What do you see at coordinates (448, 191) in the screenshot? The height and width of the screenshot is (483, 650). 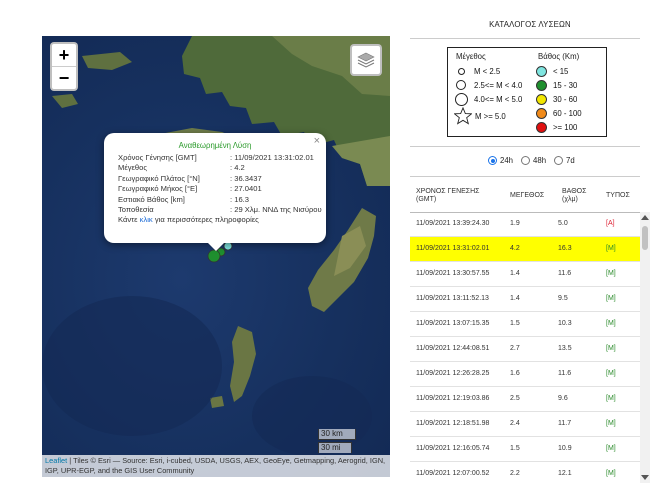 I see `header-time-l1: ΧΡΟΝΟΣ ΓΕΝΕΣΗΣ` at bounding box center [448, 191].